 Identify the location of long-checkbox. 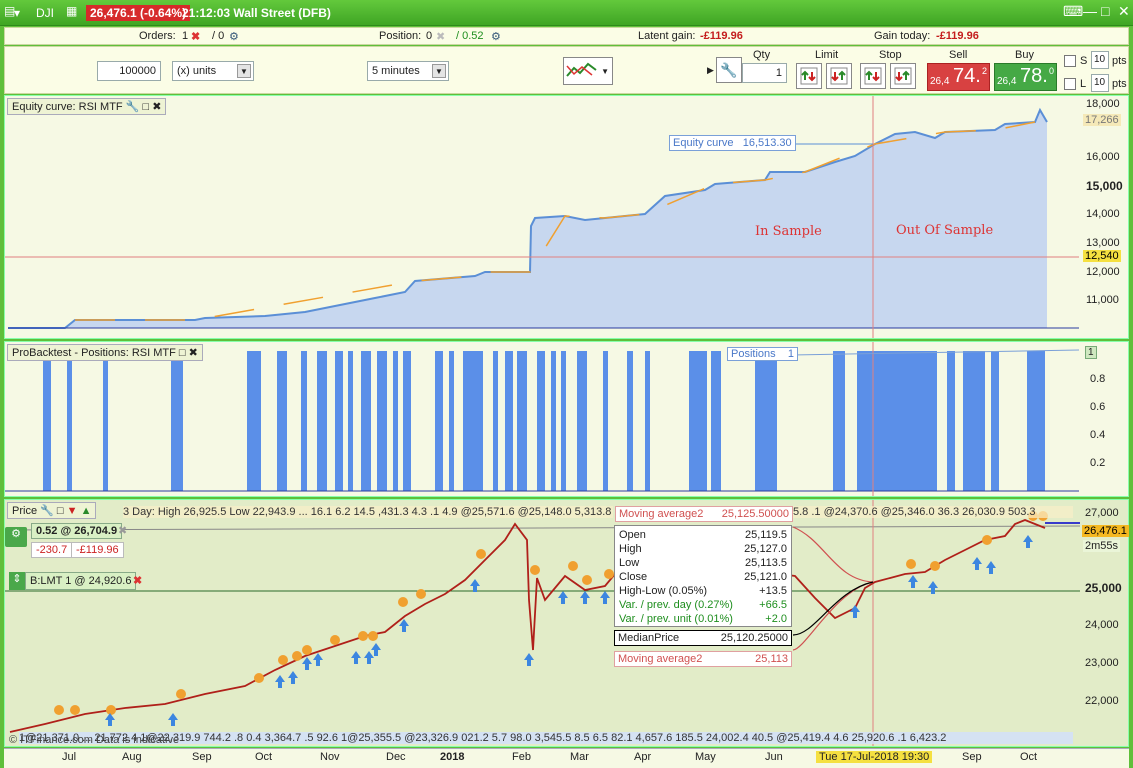
(1070, 84).